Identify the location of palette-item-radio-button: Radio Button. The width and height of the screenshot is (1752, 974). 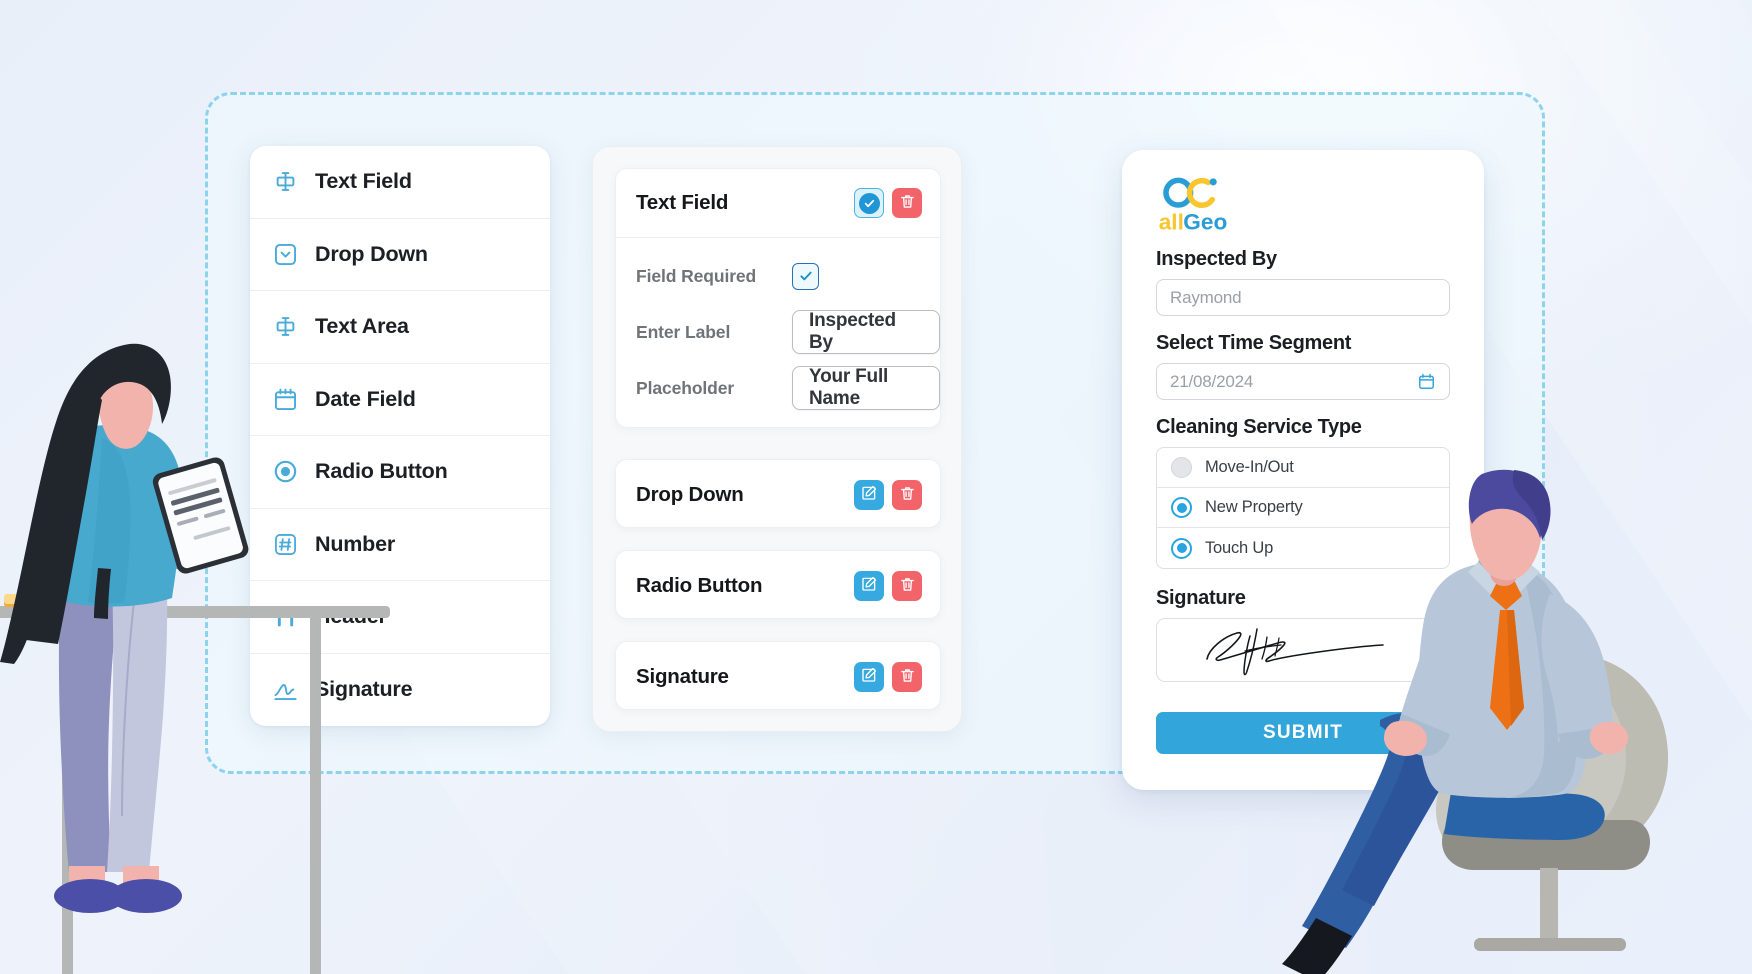
(400, 472).